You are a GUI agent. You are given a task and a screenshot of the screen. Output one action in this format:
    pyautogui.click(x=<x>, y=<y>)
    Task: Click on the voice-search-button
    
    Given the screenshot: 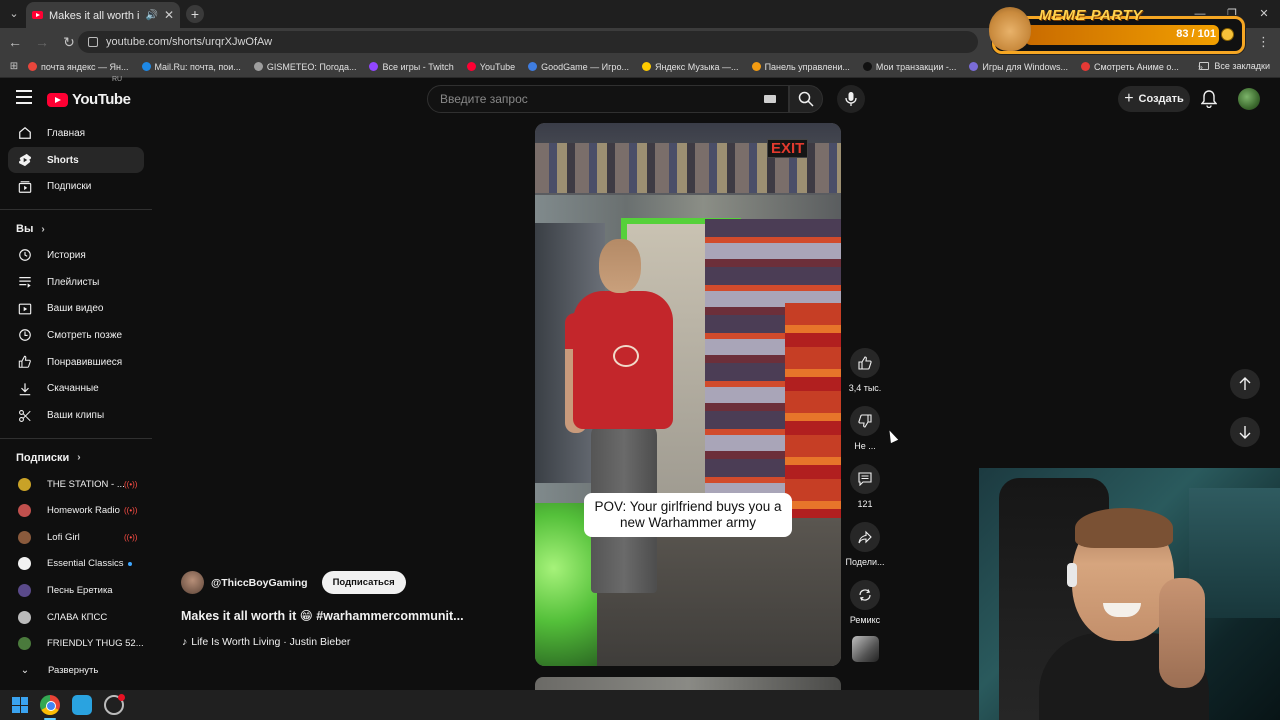 What is the action you would take?
    pyautogui.click(x=851, y=99)
    